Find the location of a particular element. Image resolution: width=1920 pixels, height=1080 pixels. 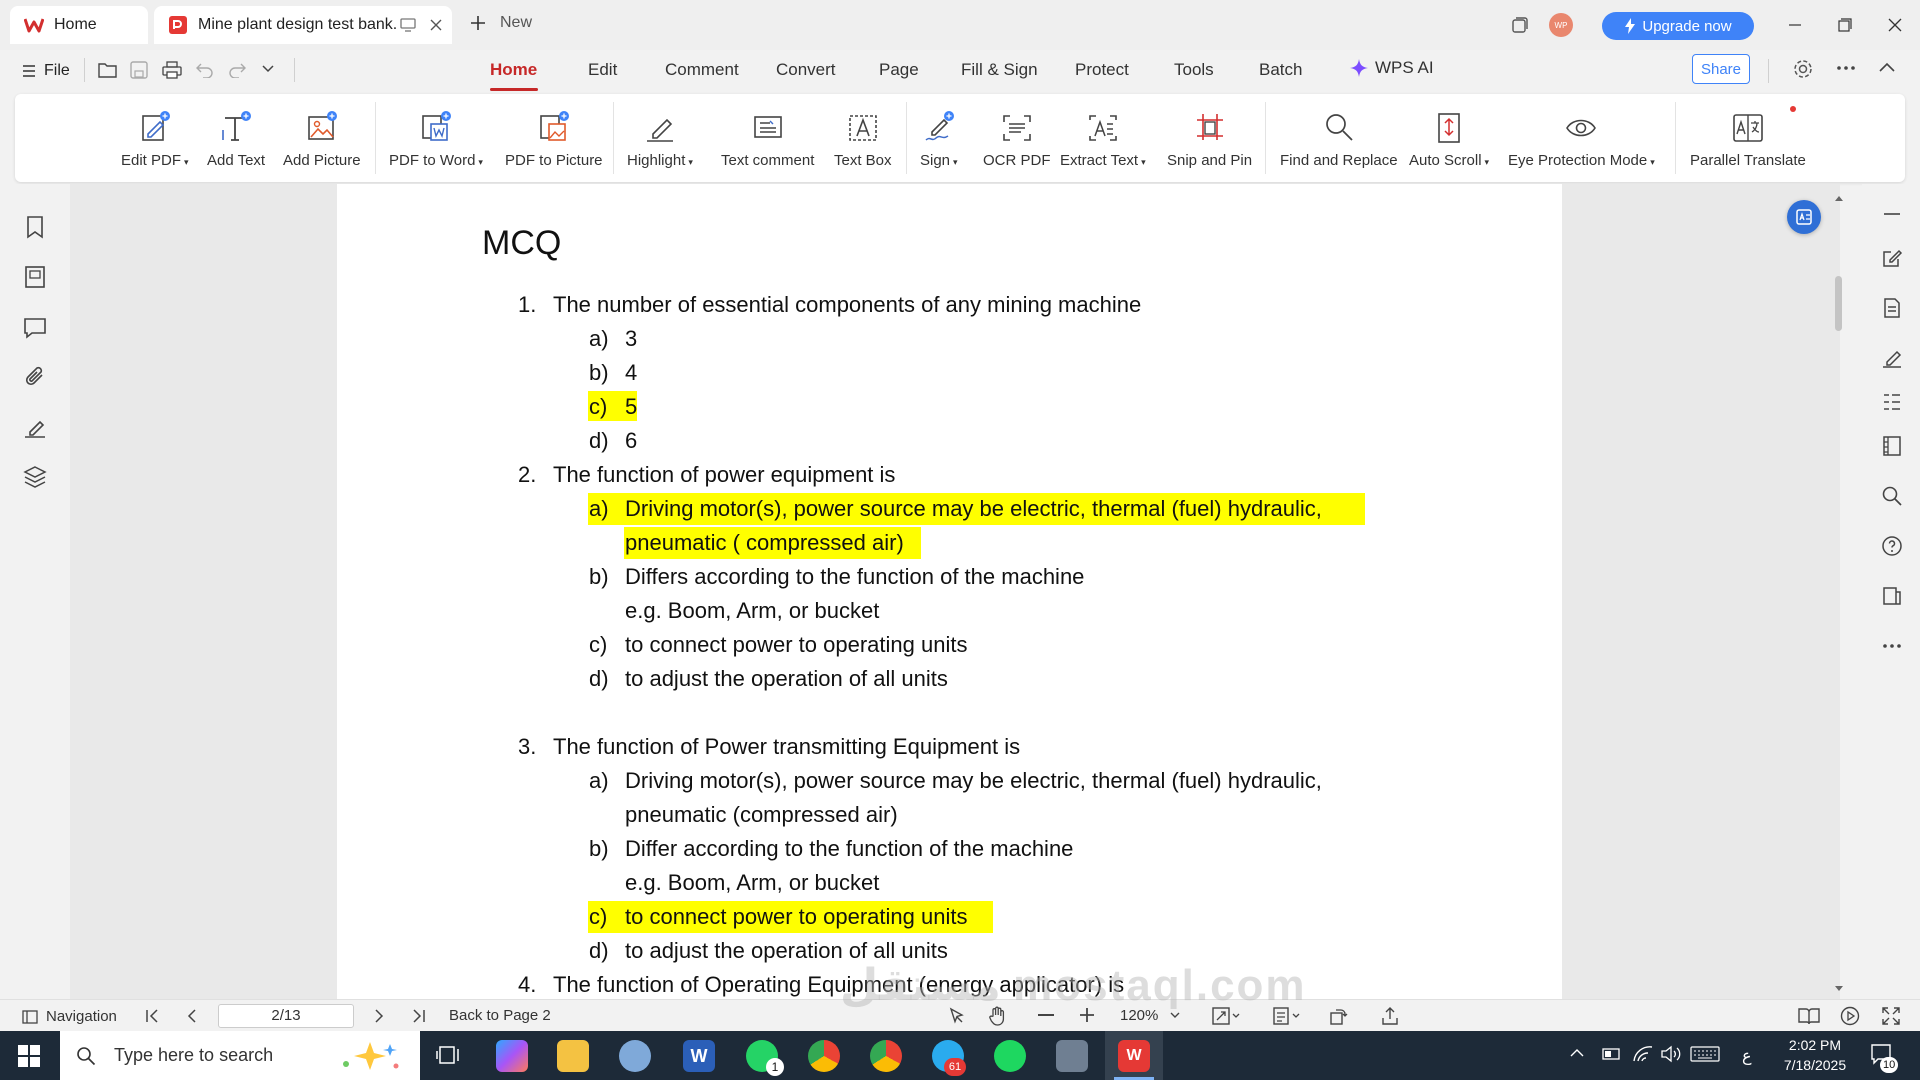

word-app-icon: W is located at coordinates (699, 1056).